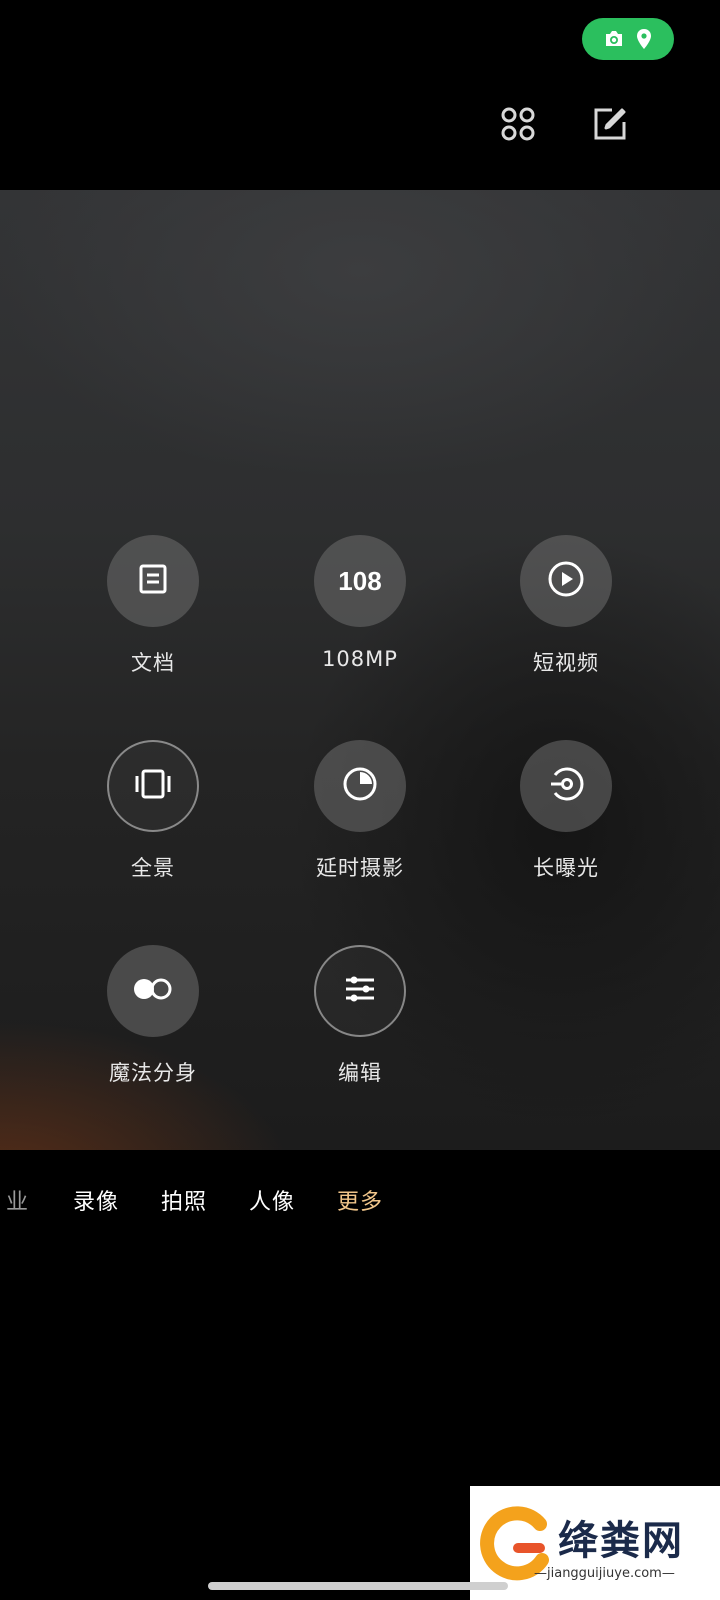  I want to click on mode-timelapse-button, so click(360, 786).